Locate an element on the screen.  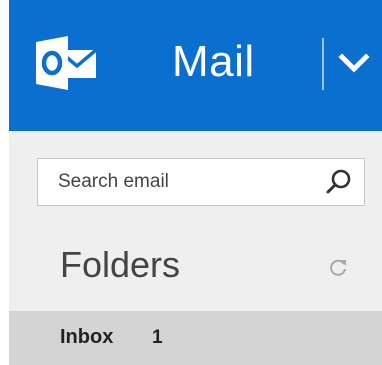
search-box is located at coordinates (201, 182).